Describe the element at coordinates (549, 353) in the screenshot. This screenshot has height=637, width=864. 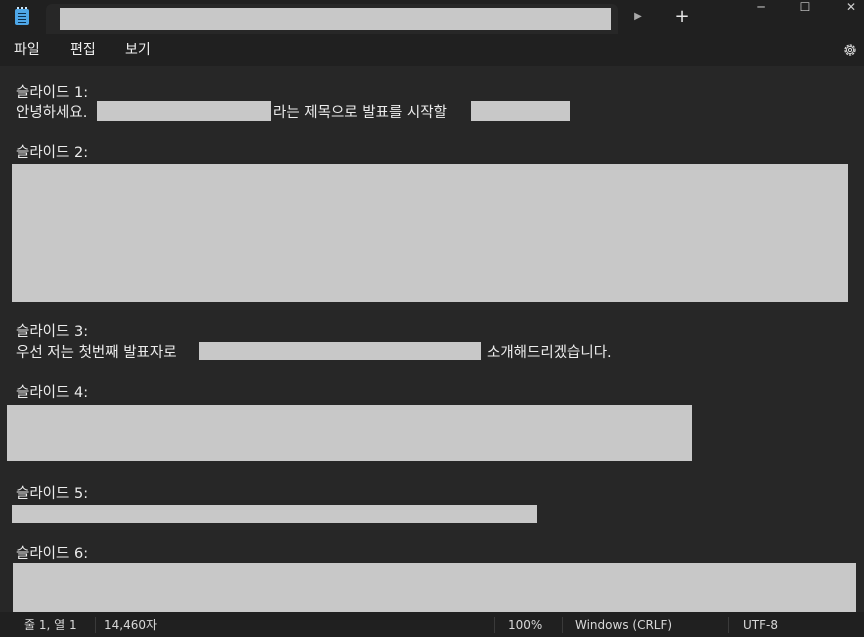
I see `slide3-text-b: 소개해드리겠습니다.` at that location.